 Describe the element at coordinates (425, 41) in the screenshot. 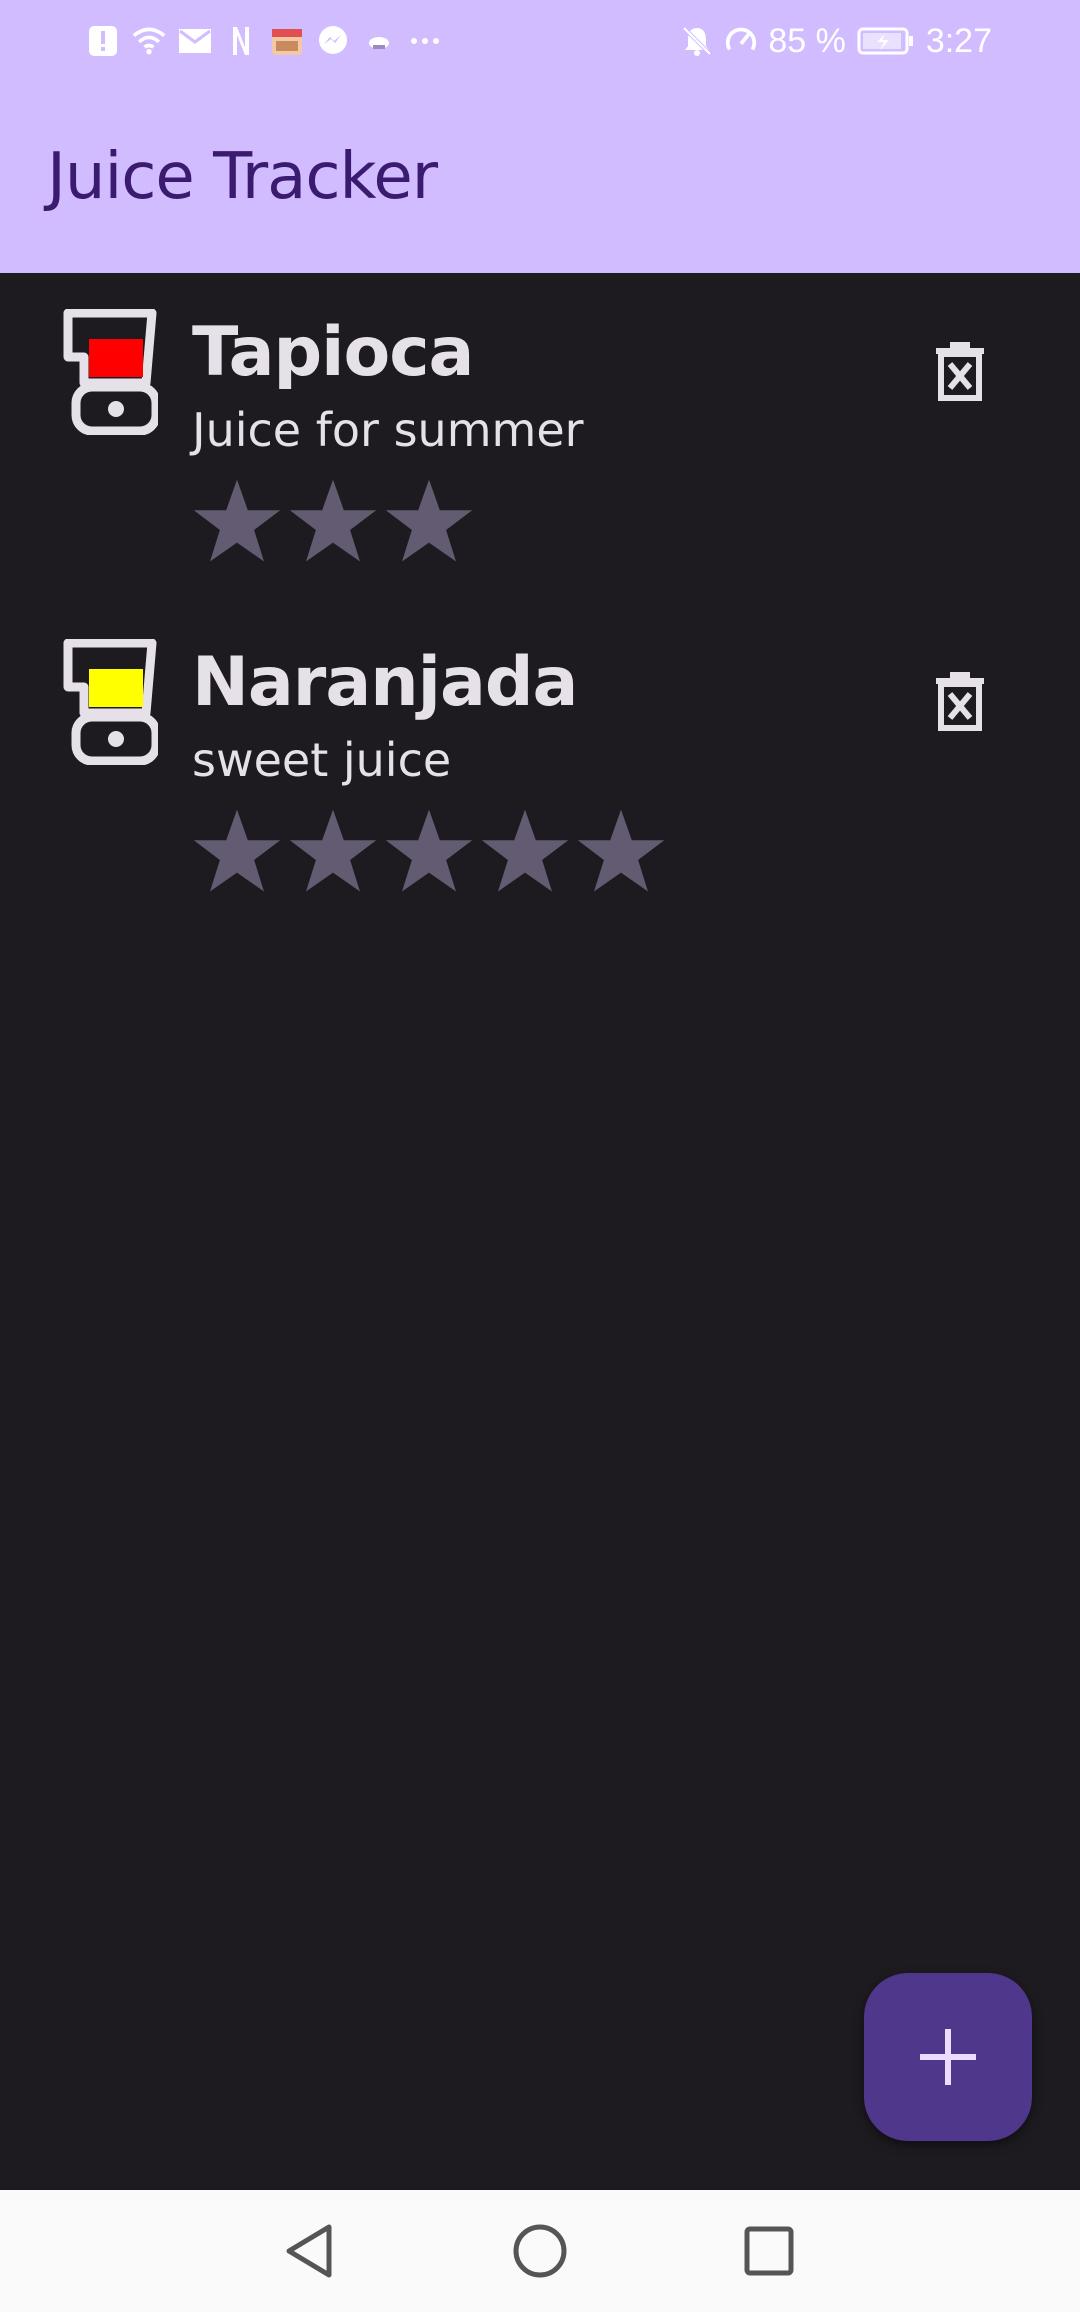

I see `more-dots-icon` at that location.